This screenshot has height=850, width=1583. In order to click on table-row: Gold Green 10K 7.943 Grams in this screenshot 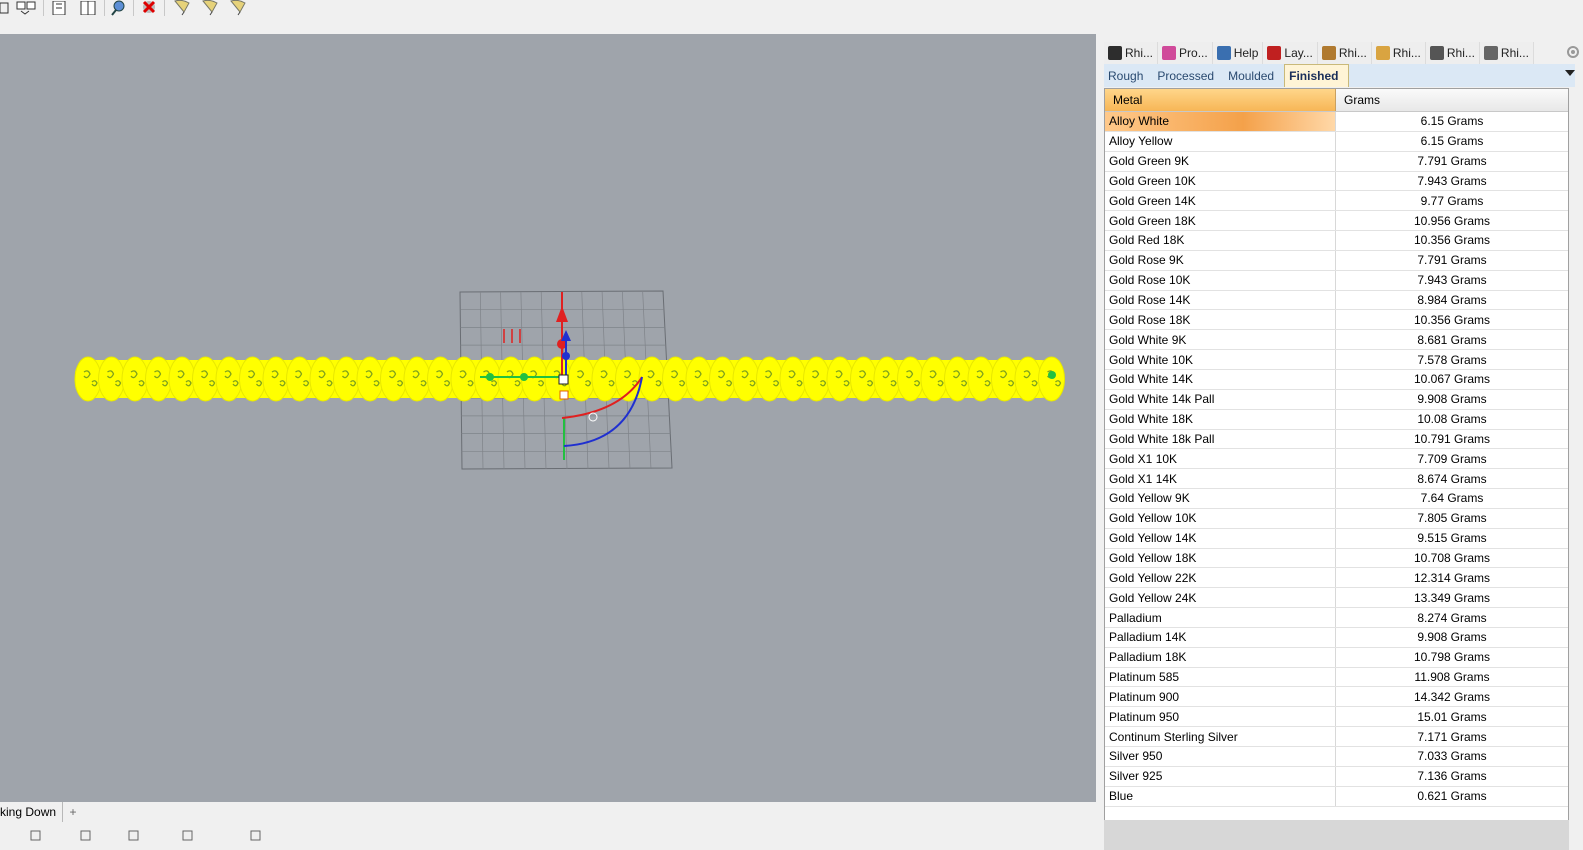, I will do `click(1336, 181)`.